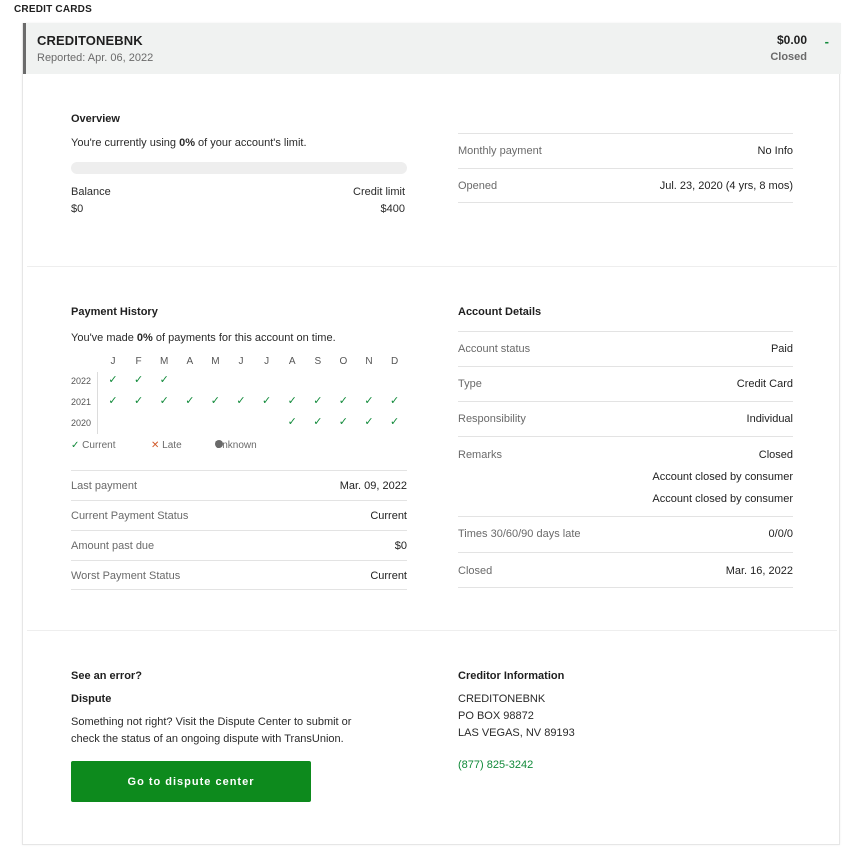 This screenshot has height=854, width=848. What do you see at coordinates (191, 781) in the screenshot?
I see `dispute-center-button: Go to dispute center` at bounding box center [191, 781].